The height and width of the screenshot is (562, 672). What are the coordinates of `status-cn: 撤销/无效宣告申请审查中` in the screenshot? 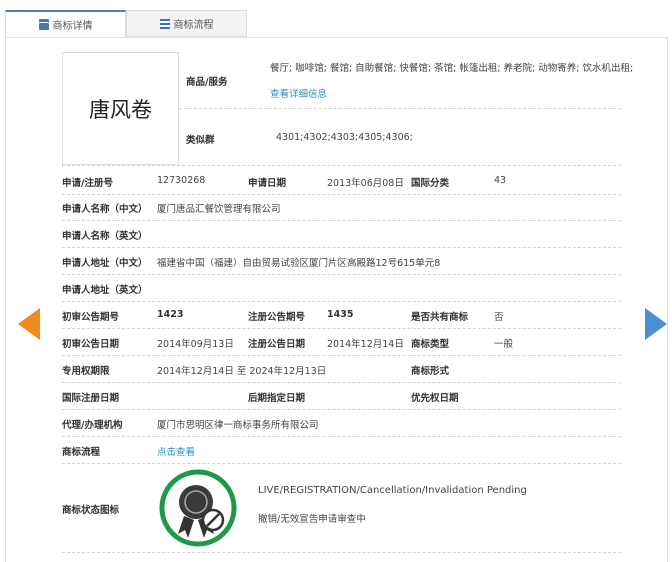 It's located at (312, 519).